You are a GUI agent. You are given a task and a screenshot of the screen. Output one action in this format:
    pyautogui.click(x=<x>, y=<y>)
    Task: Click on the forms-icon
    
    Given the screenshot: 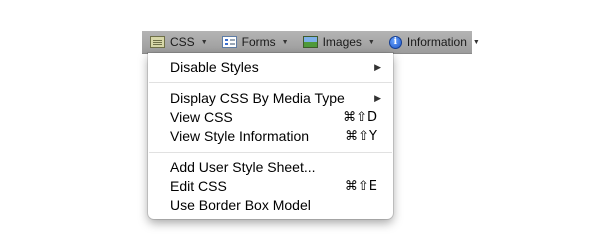 What is the action you would take?
    pyautogui.click(x=229, y=42)
    